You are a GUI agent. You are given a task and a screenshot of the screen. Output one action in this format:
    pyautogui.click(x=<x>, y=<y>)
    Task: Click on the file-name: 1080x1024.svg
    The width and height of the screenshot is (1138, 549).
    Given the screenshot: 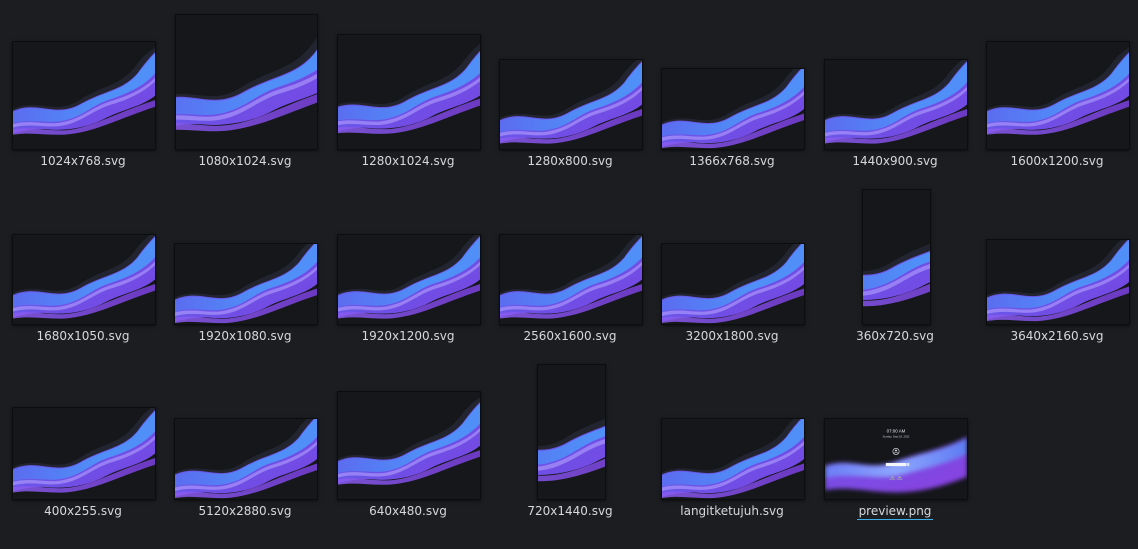 What is the action you would take?
    pyautogui.click(x=245, y=161)
    